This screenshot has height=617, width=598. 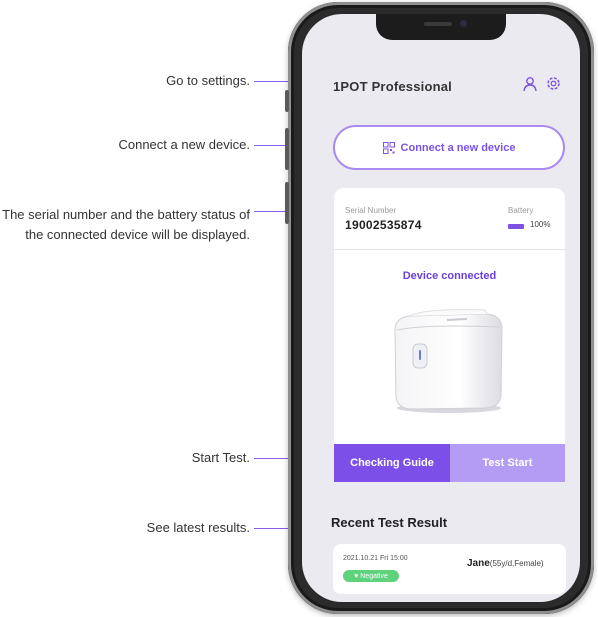 What do you see at coordinates (449, 249) in the screenshot?
I see `card-divider` at bounding box center [449, 249].